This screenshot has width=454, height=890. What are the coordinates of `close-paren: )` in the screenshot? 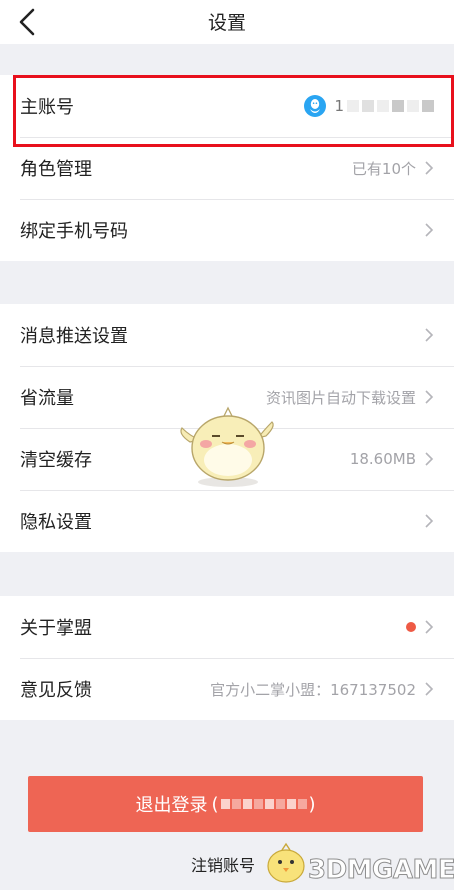 It's located at (312, 804).